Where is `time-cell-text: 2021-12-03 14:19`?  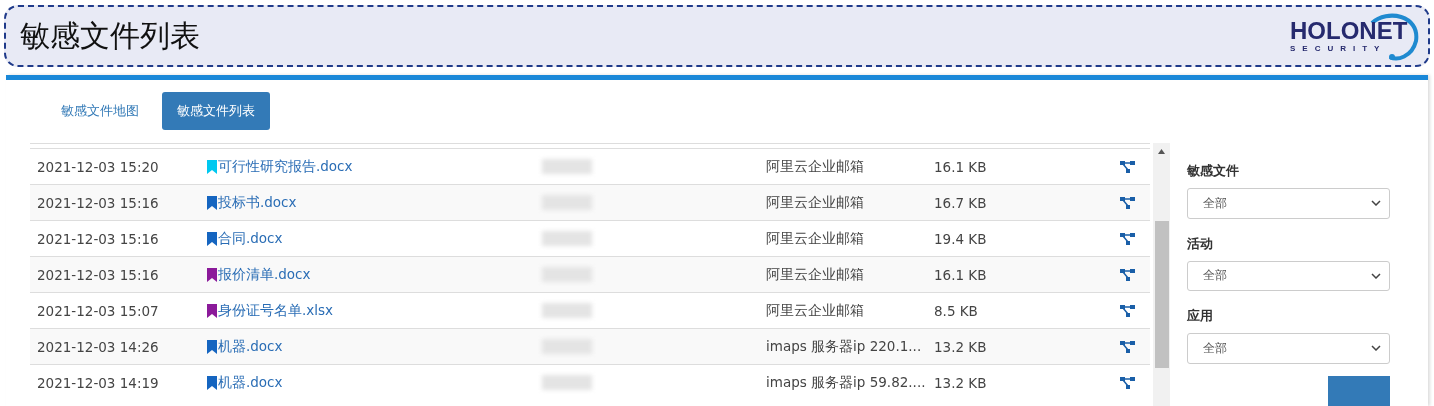
time-cell-text: 2021-12-03 14:19 is located at coordinates (98, 382).